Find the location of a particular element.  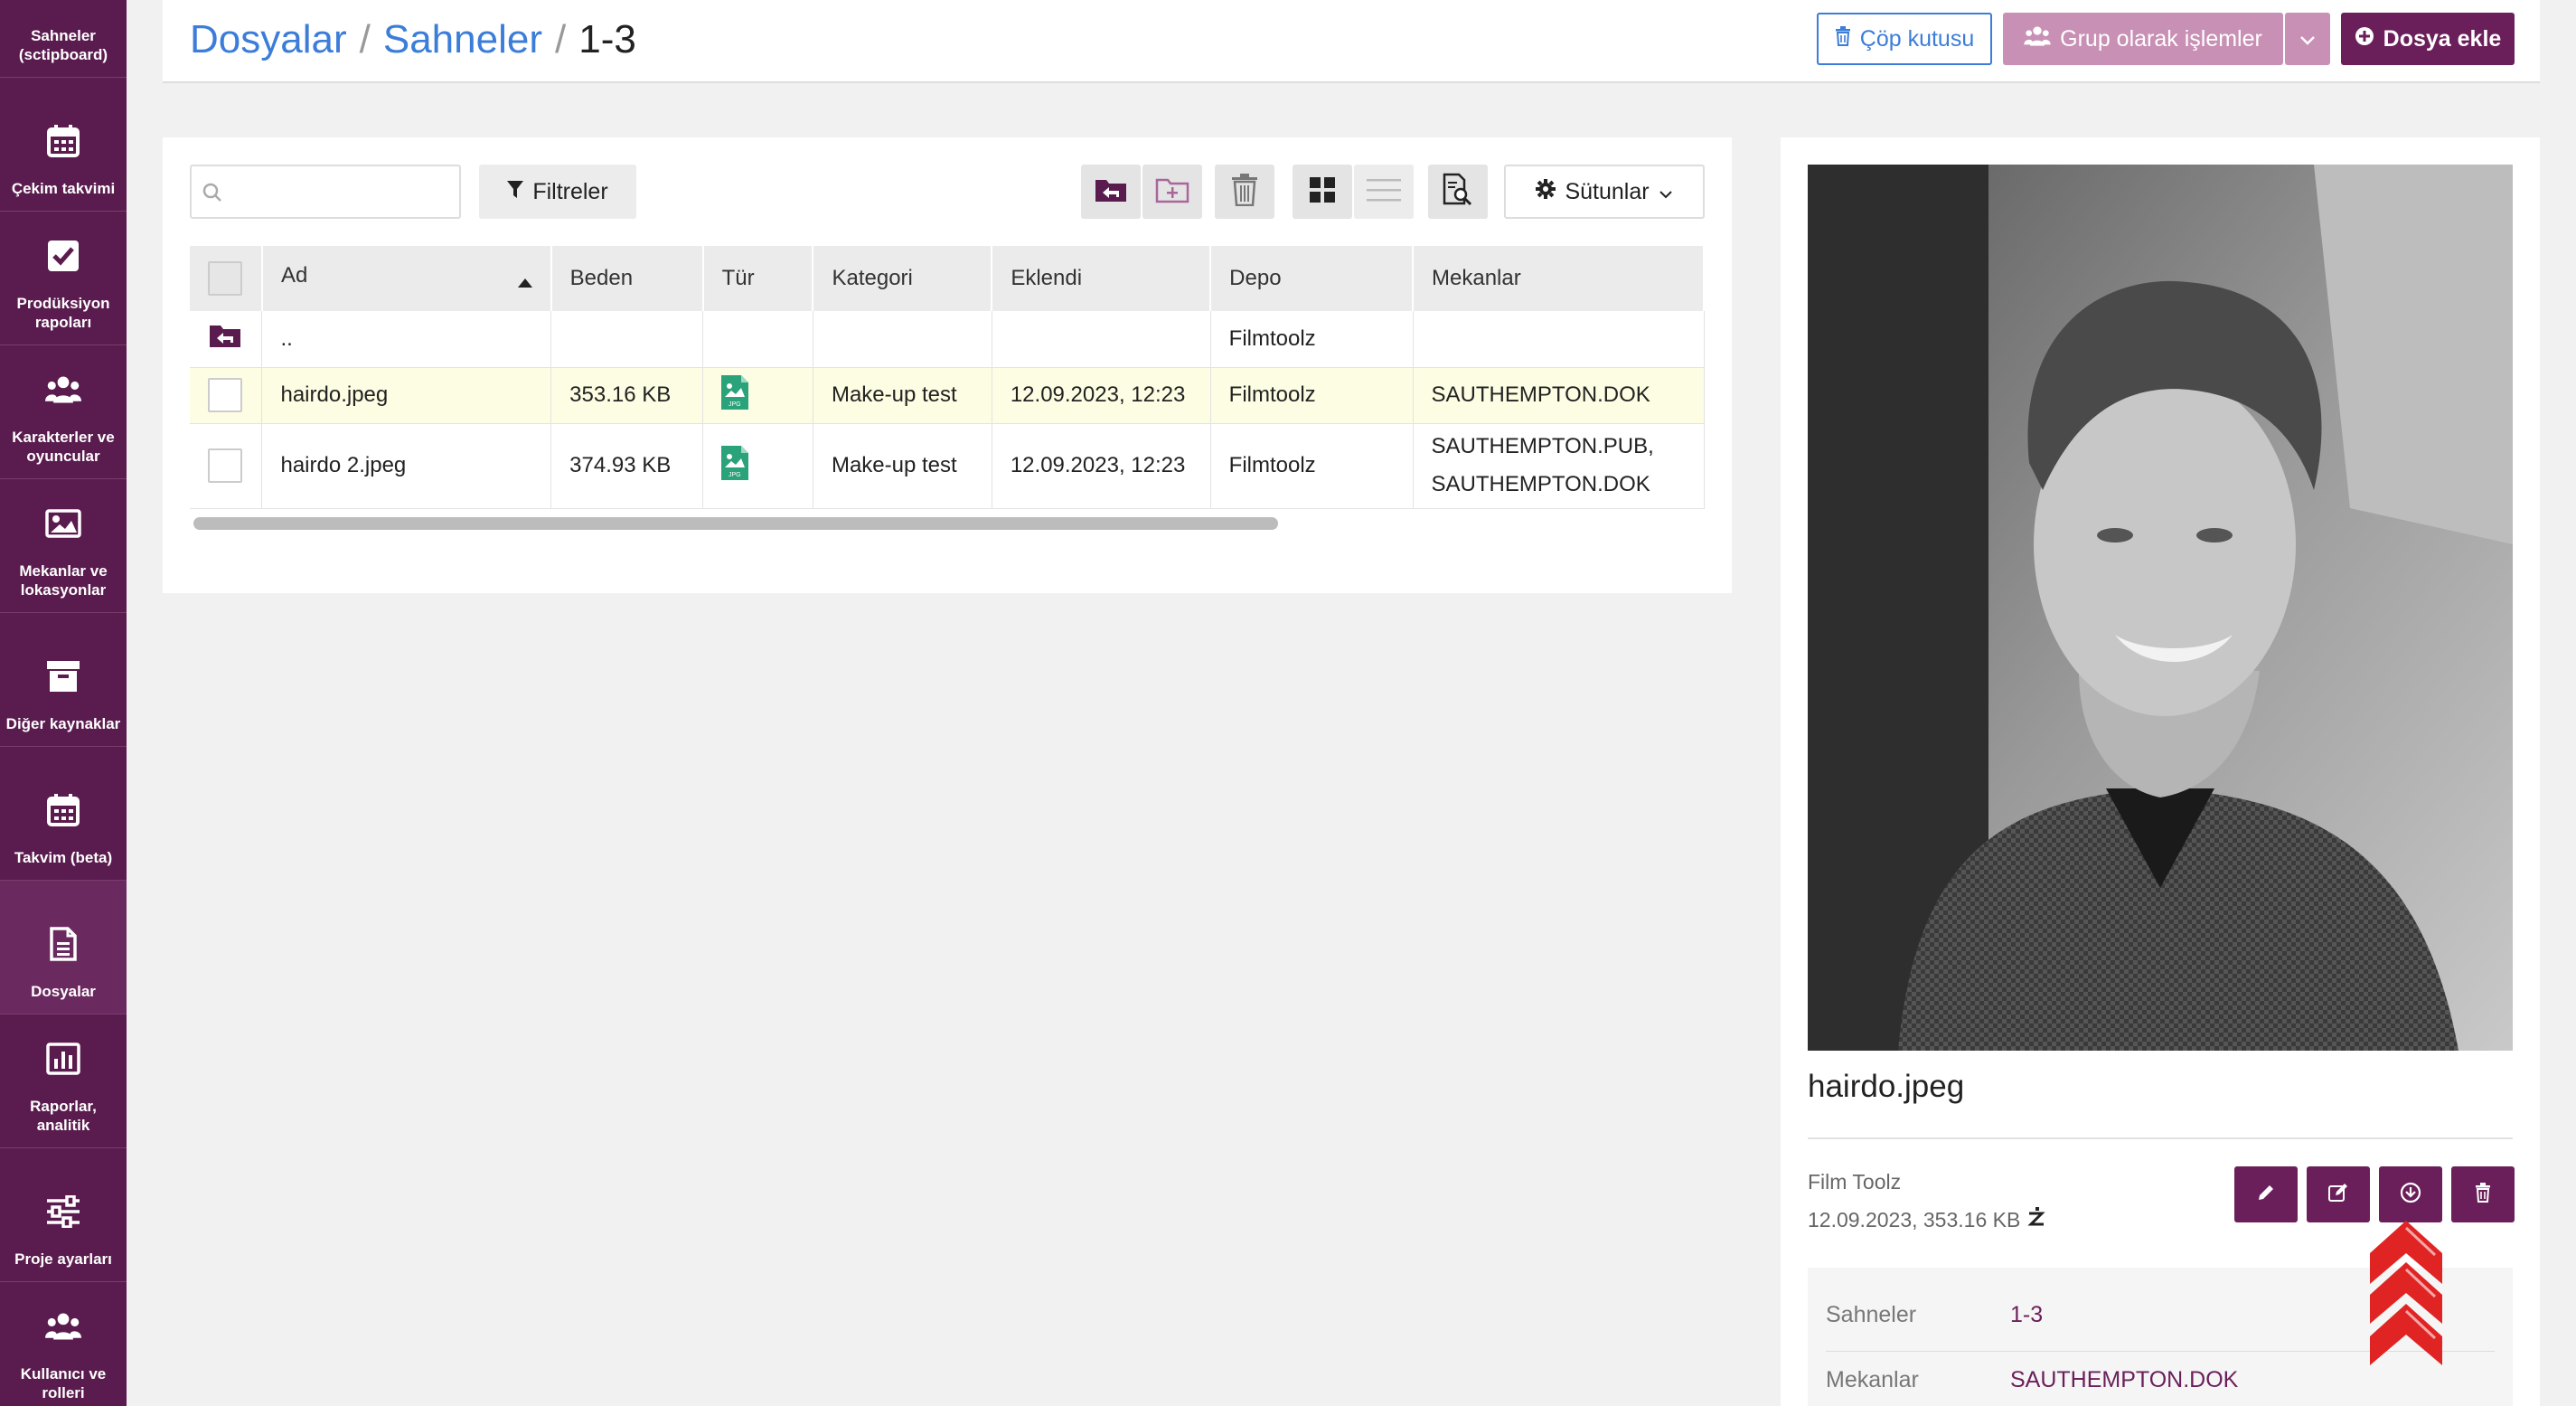

sidebar-item-label: Mekanlar ve lokasyonlar is located at coordinates (63, 580).